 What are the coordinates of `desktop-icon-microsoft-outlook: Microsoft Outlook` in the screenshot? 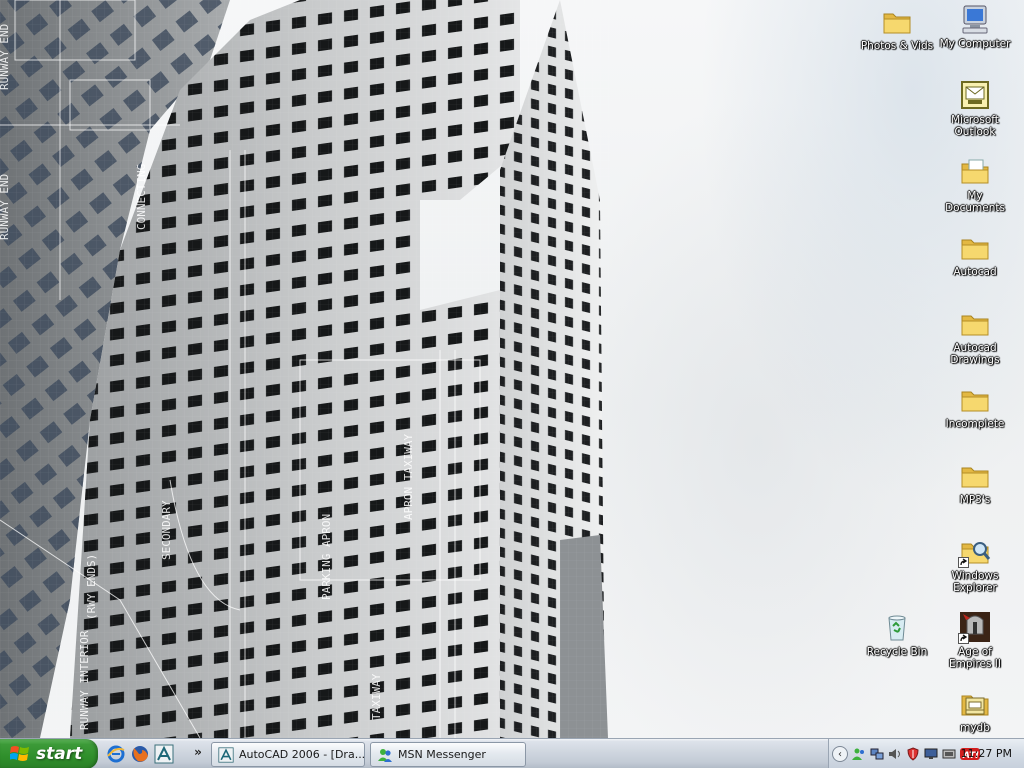 It's located at (975, 109).